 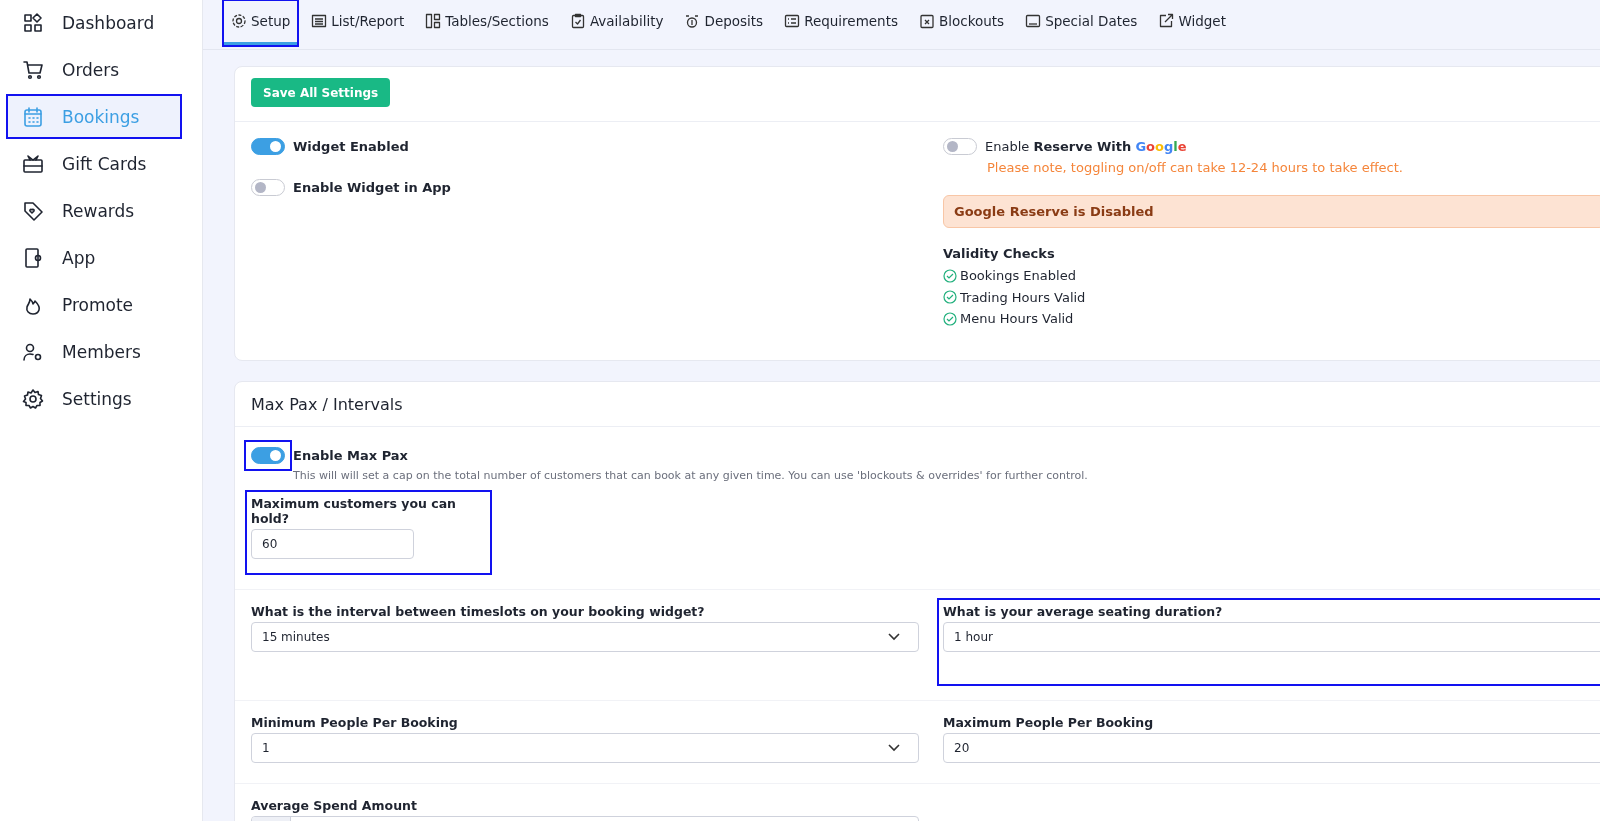 What do you see at coordinates (354, 510) in the screenshot?
I see `field-label: Maximum customers you can hold?` at bounding box center [354, 510].